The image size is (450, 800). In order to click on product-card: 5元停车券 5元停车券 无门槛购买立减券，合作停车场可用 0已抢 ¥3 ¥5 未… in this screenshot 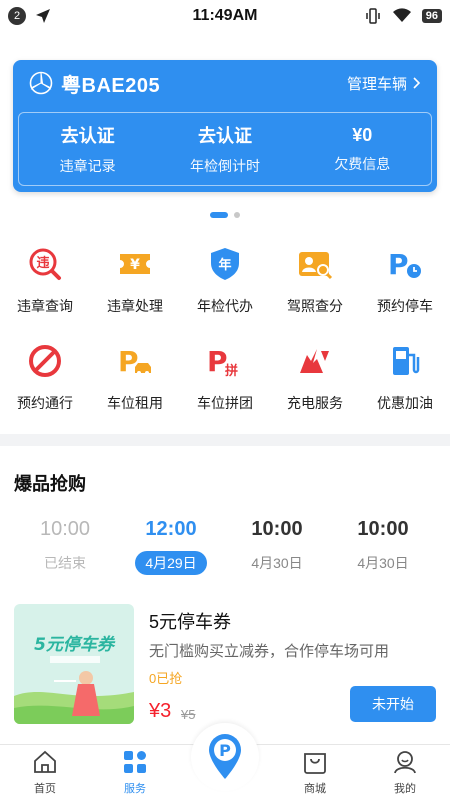, I will do `click(225, 665)`.